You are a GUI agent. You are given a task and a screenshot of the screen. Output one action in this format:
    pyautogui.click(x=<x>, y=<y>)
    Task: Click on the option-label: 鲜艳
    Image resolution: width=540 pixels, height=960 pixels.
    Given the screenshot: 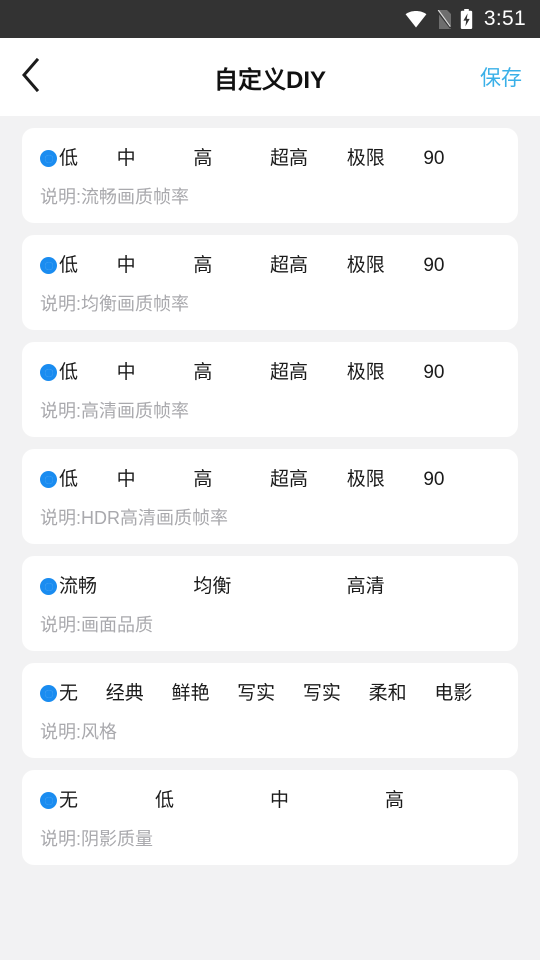 What is the action you would take?
    pyautogui.click(x=190, y=693)
    